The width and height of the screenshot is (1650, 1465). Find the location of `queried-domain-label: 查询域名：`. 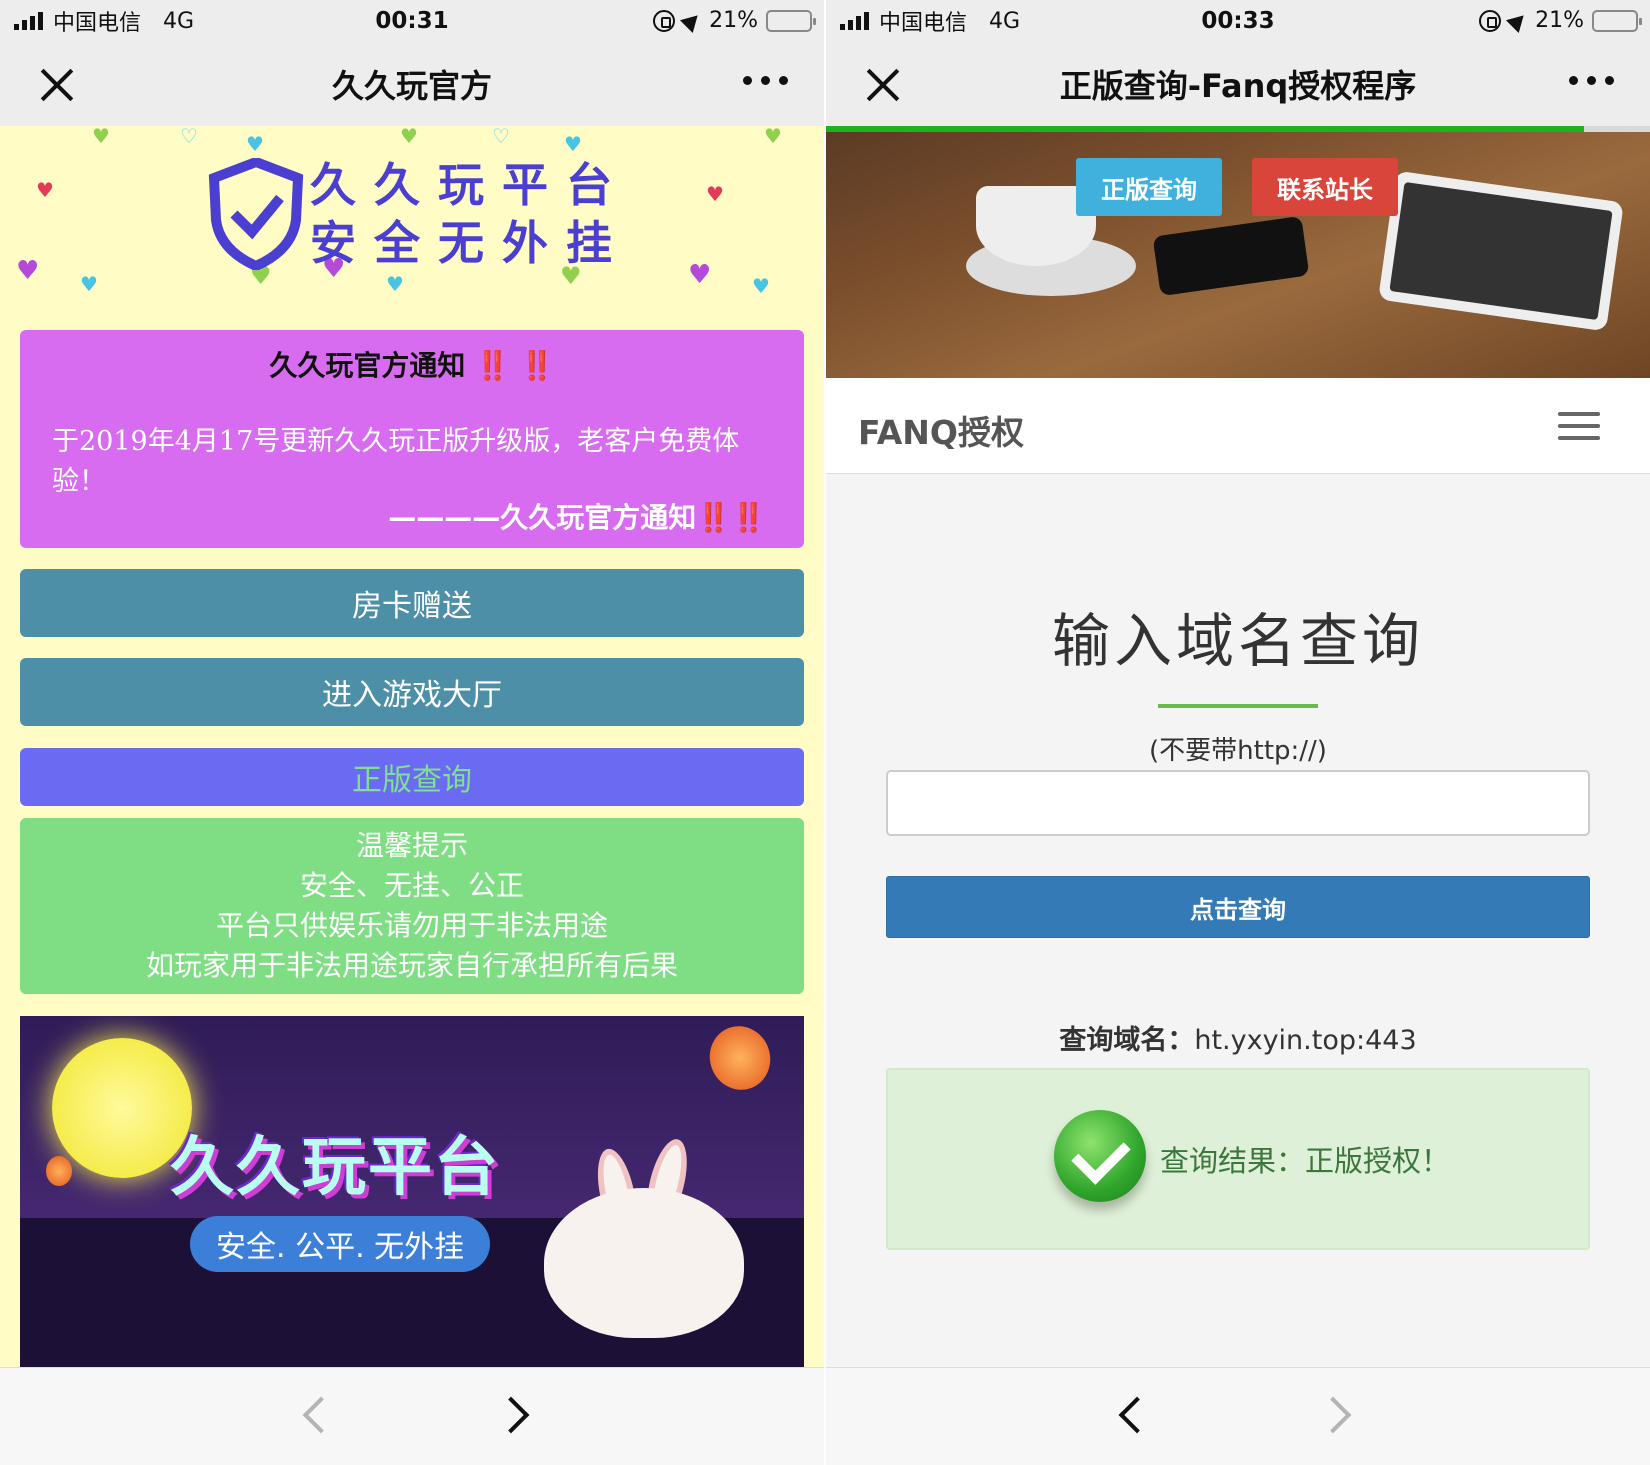

queried-domain-label: 查询域名： is located at coordinates (1127, 1040).